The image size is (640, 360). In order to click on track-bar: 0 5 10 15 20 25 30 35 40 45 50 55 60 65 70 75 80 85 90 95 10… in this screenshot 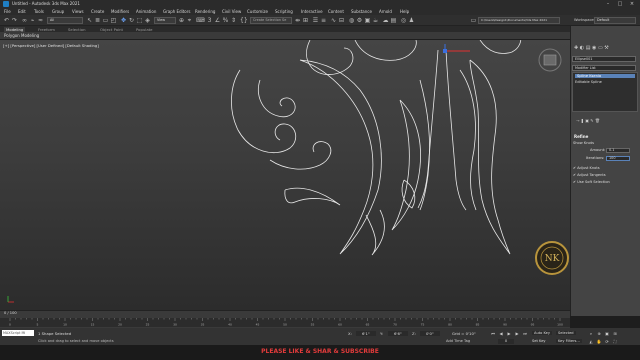, I will do `click(285, 322)`.